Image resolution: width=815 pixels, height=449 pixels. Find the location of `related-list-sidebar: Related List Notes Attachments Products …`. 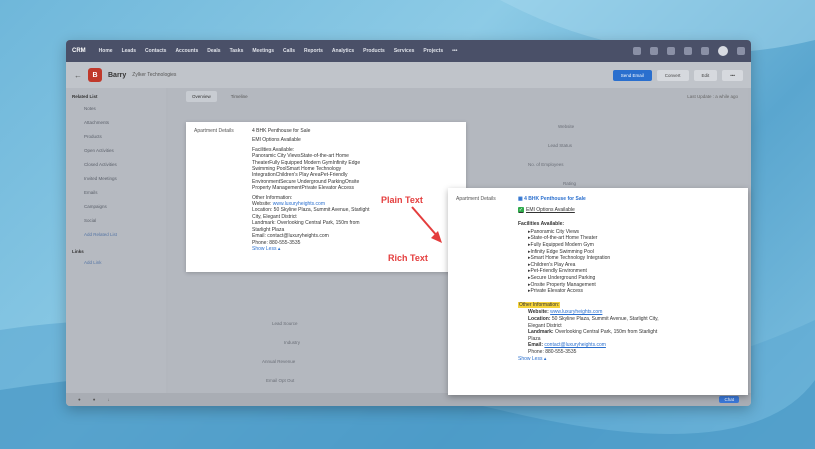

related-list-sidebar: Related List Notes Attachments Products … is located at coordinates (116, 240).